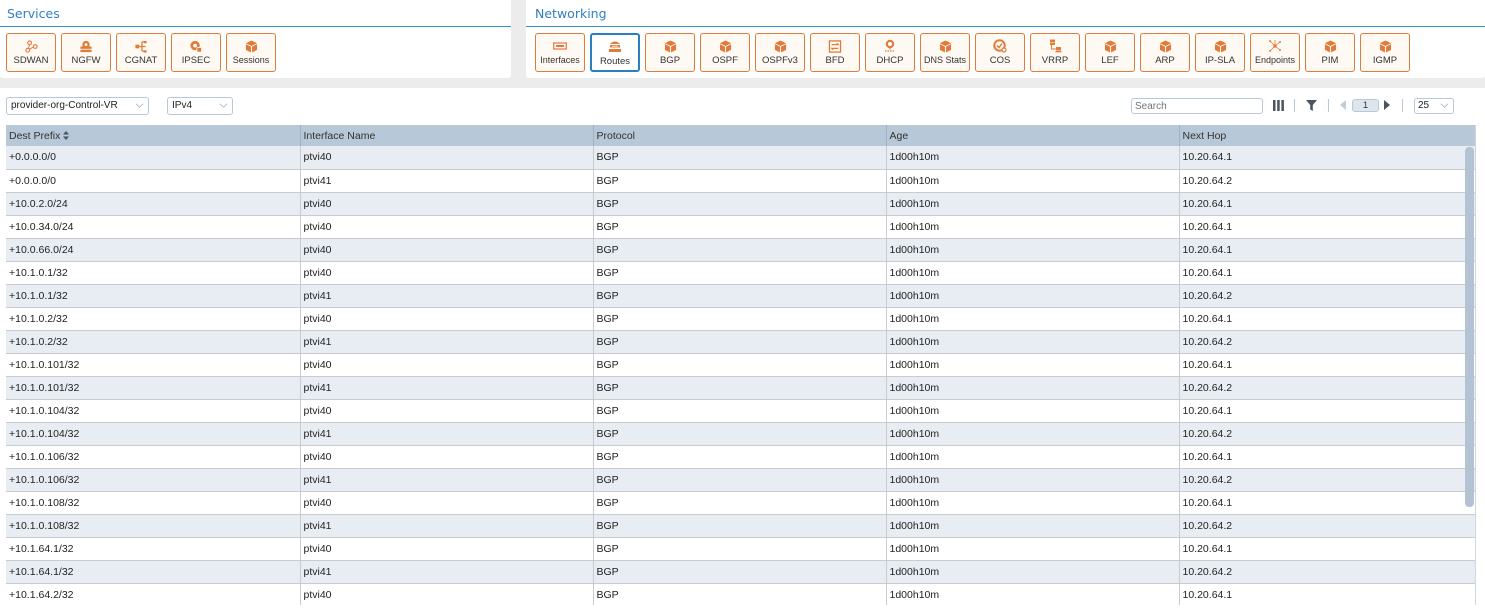 The height and width of the screenshot is (613, 1485). Describe the element at coordinates (615, 52) in the screenshot. I see `routes-button: Routes` at that location.